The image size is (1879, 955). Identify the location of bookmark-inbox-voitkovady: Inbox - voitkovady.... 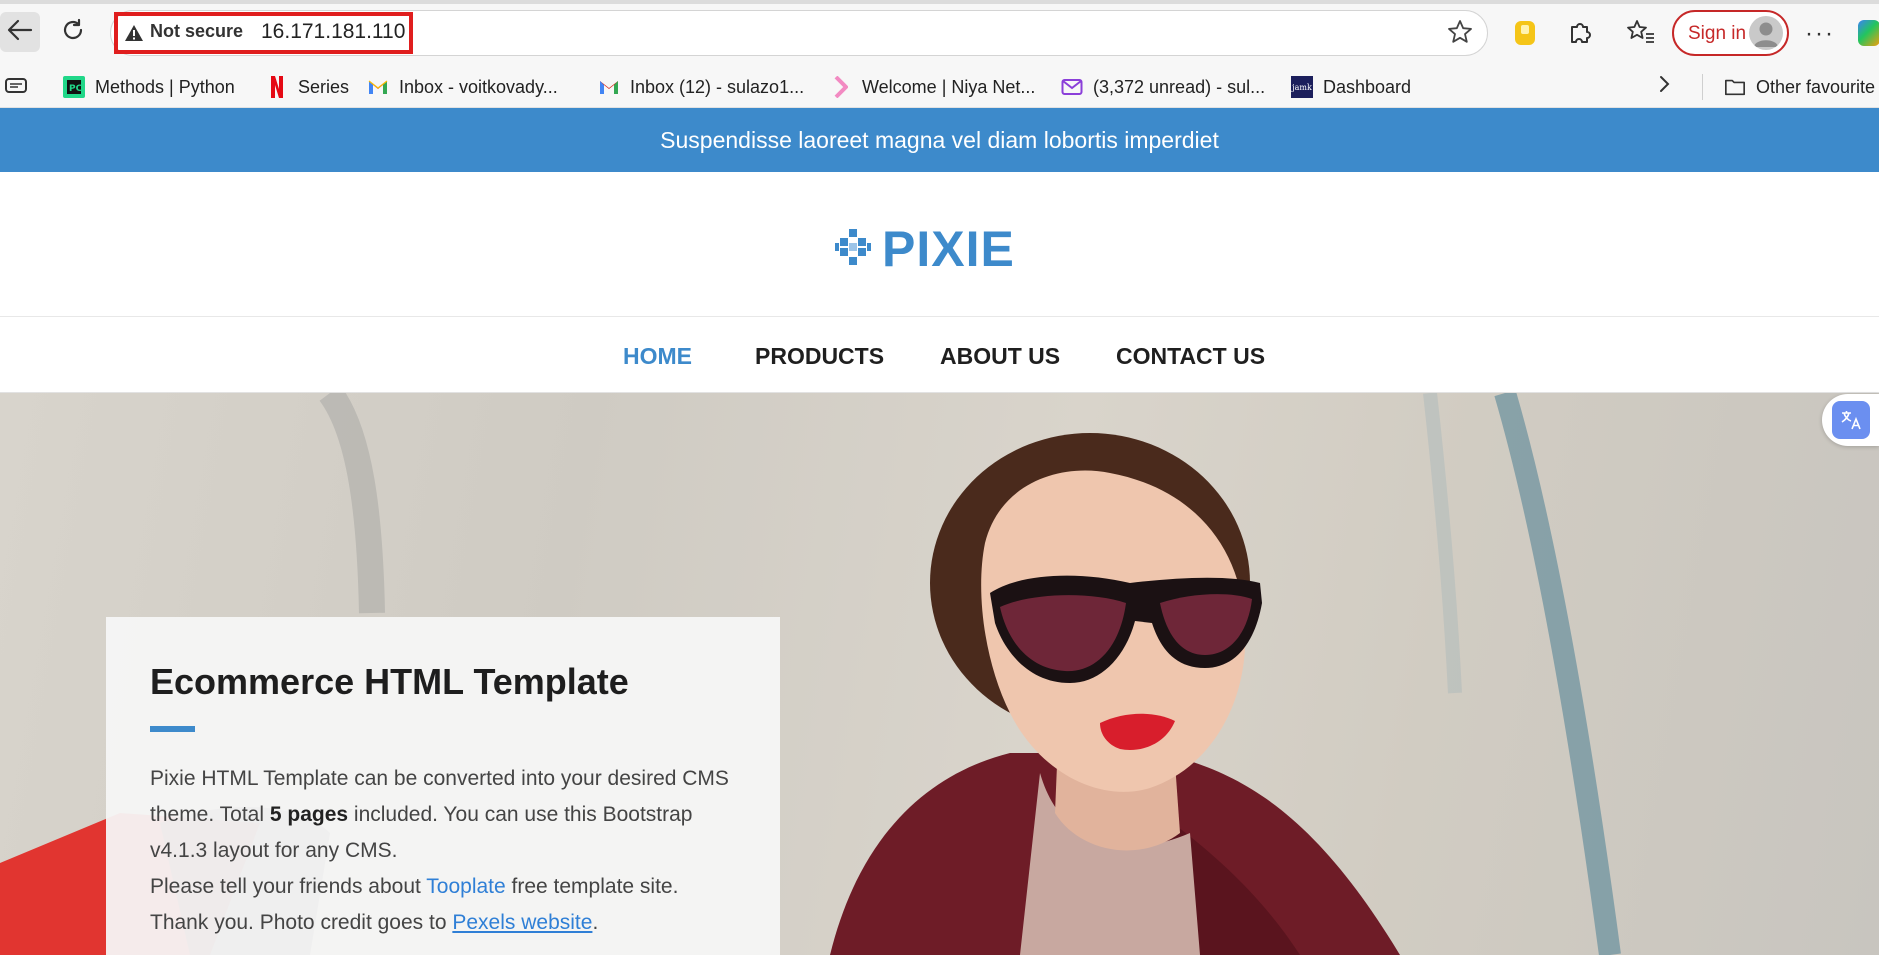
(462, 87).